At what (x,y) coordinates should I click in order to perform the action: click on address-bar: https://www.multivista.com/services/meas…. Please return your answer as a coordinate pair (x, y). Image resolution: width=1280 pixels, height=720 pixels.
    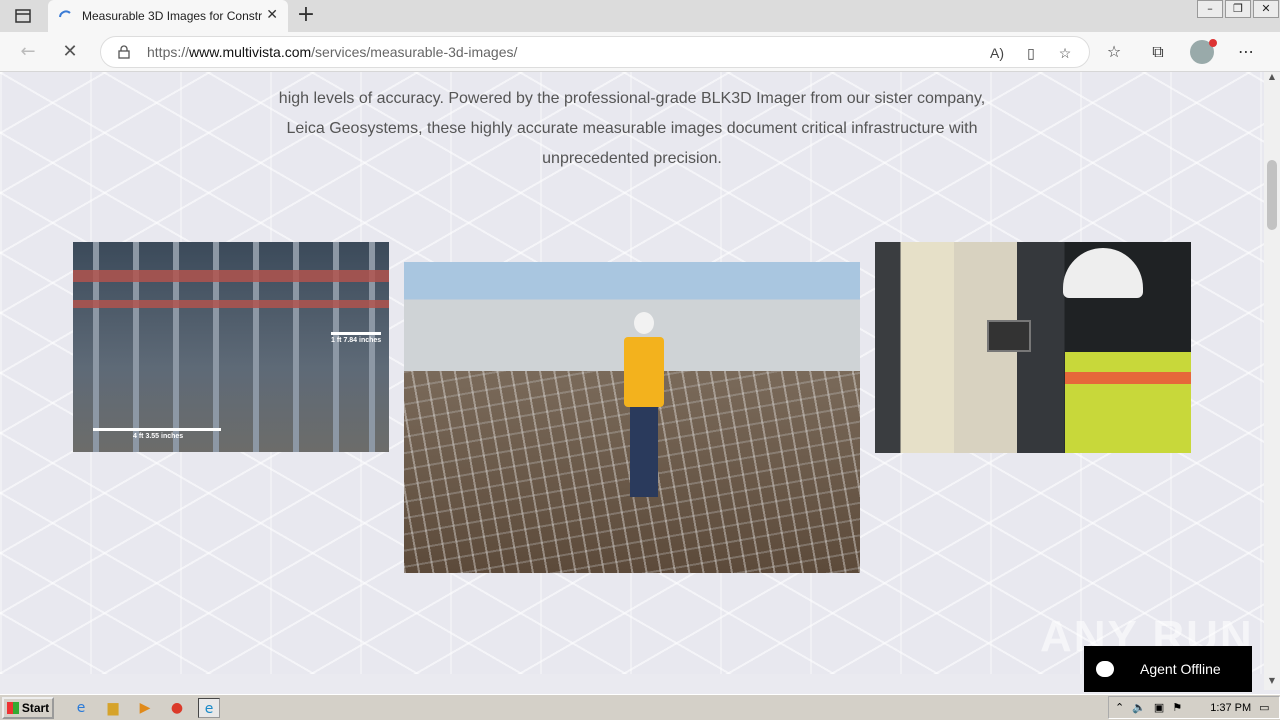
    Looking at the image, I should click on (595, 52).